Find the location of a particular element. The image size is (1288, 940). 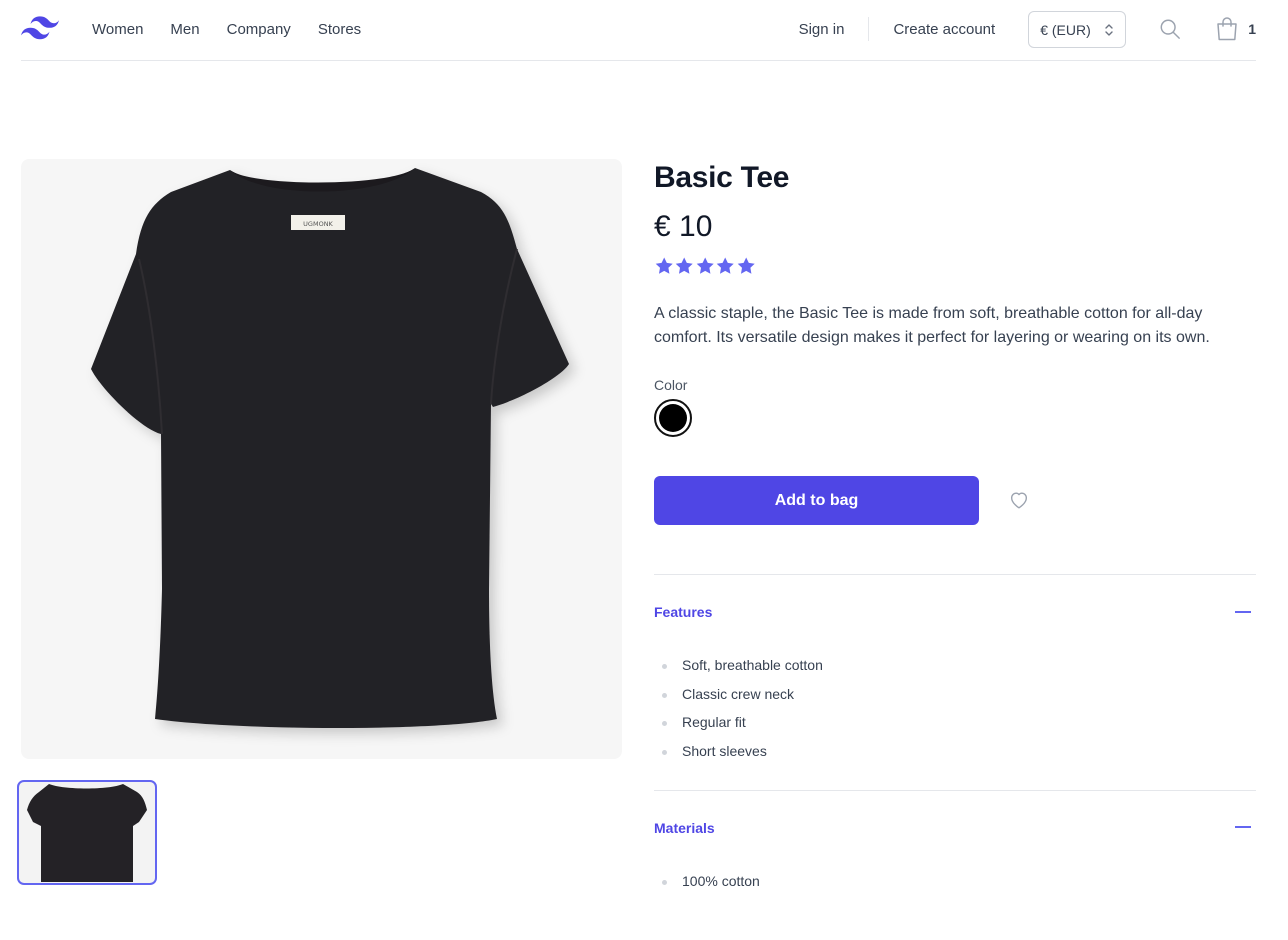

product-title: Basic Tee is located at coordinates (722, 177).